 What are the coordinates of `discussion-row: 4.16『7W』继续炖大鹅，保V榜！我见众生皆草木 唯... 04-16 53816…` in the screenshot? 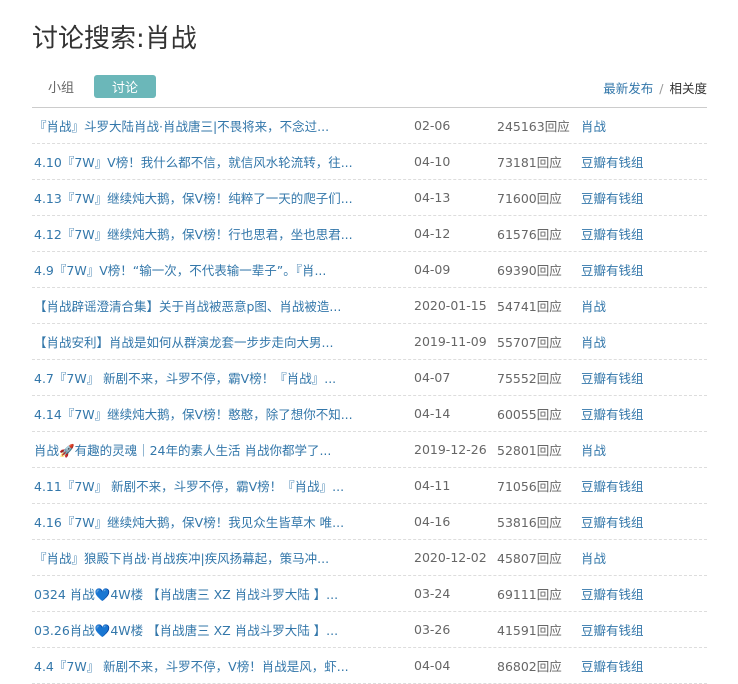 It's located at (369, 522).